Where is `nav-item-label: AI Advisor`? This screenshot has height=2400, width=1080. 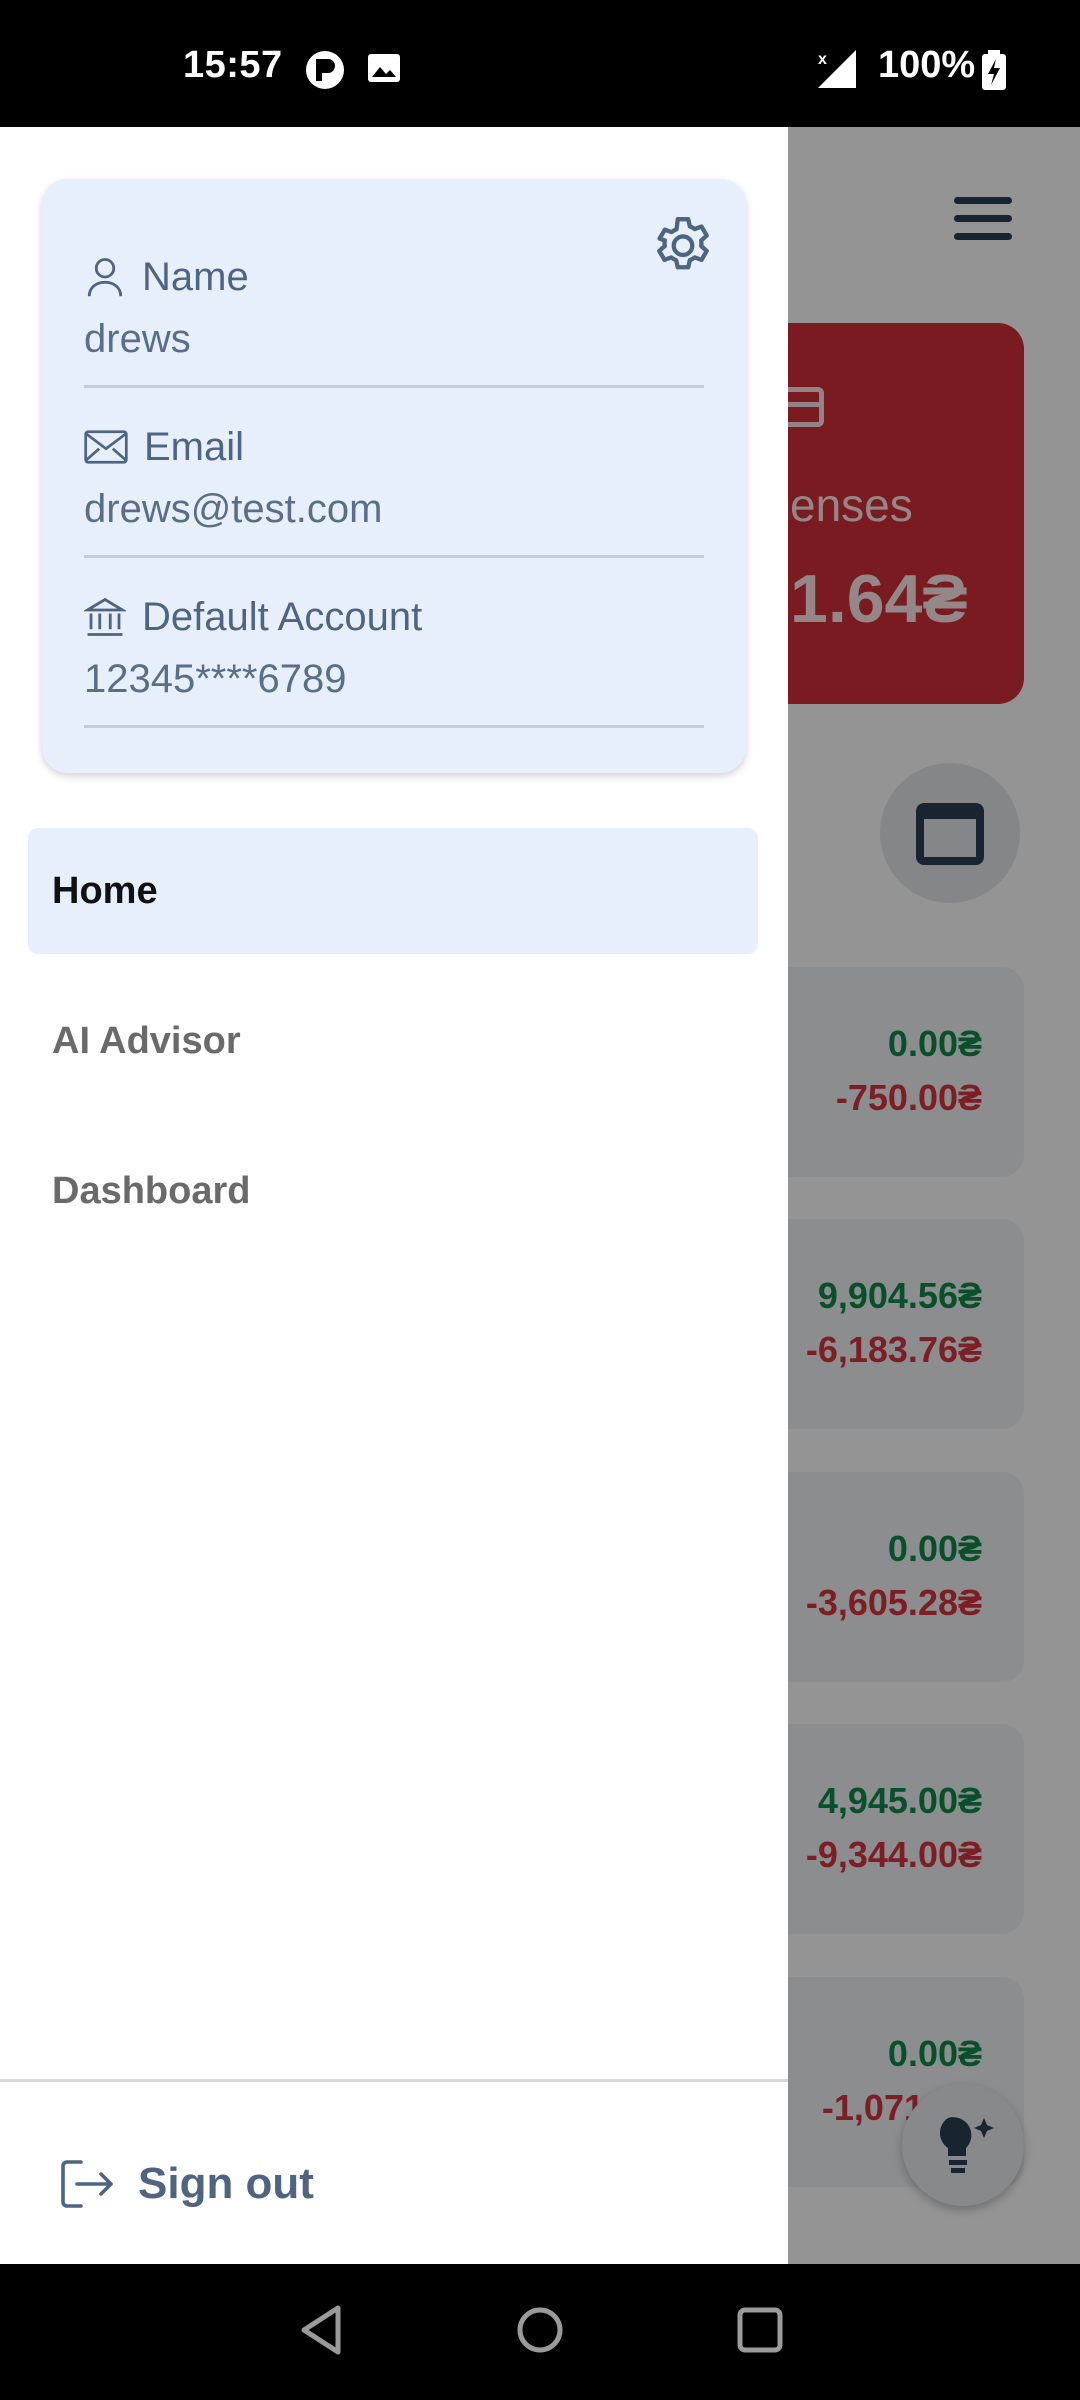
nav-item-label: AI Advisor is located at coordinates (146, 1040).